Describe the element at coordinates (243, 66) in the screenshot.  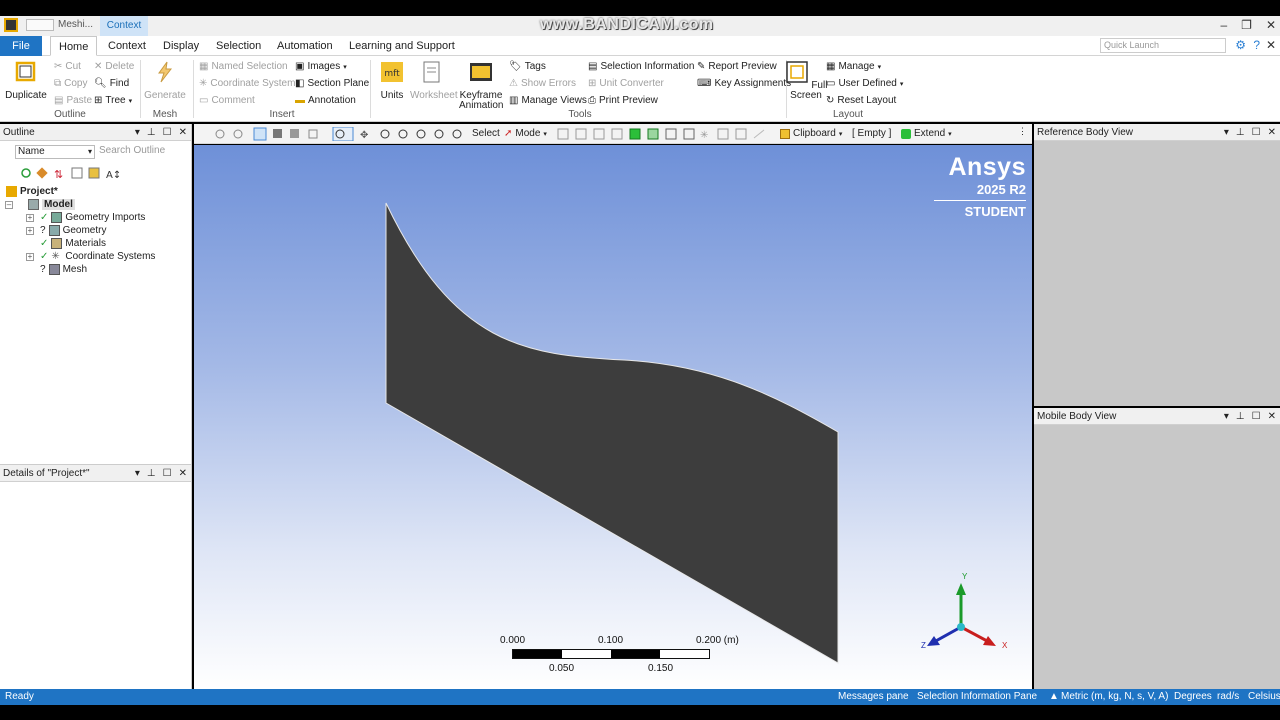
I see `named-selection-button: ▦ Named Selection` at that location.